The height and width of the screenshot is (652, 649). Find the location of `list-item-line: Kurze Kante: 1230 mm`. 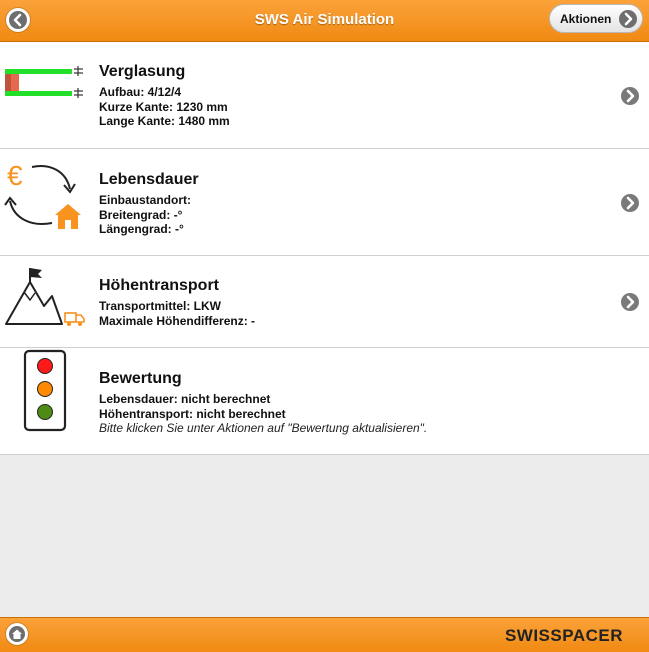

list-item-line: Kurze Kante: 1230 mm is located at coordinates (163, 106).